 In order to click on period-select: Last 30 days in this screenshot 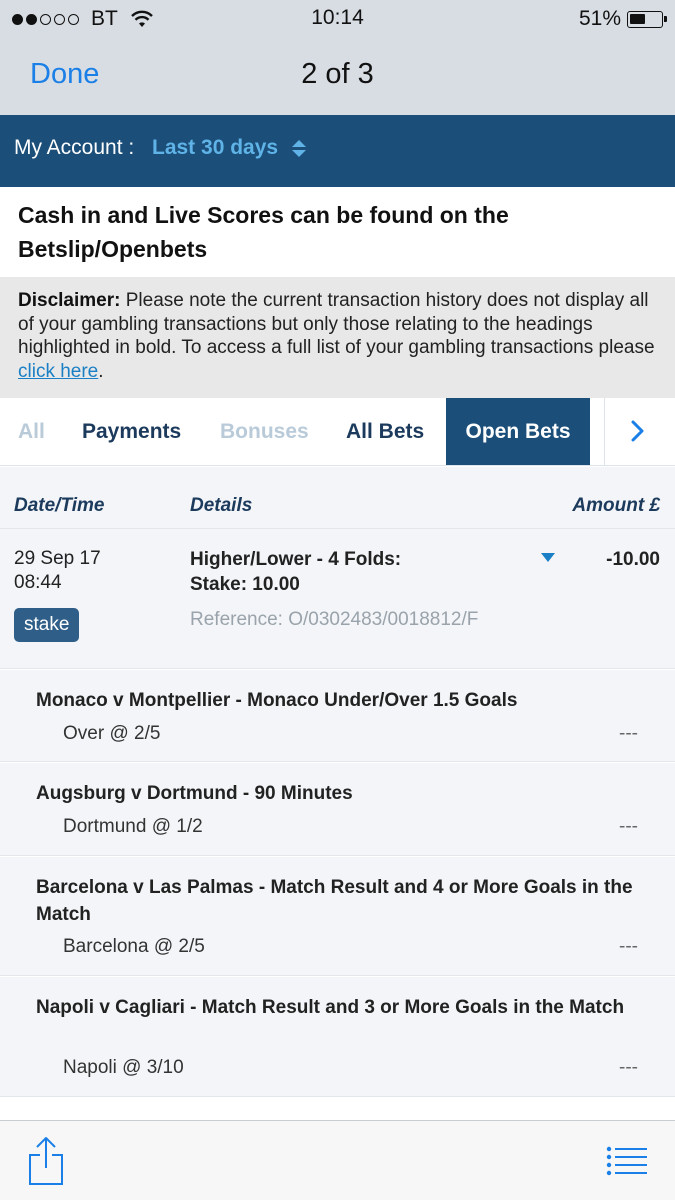, I will do `click(229, 148)`.